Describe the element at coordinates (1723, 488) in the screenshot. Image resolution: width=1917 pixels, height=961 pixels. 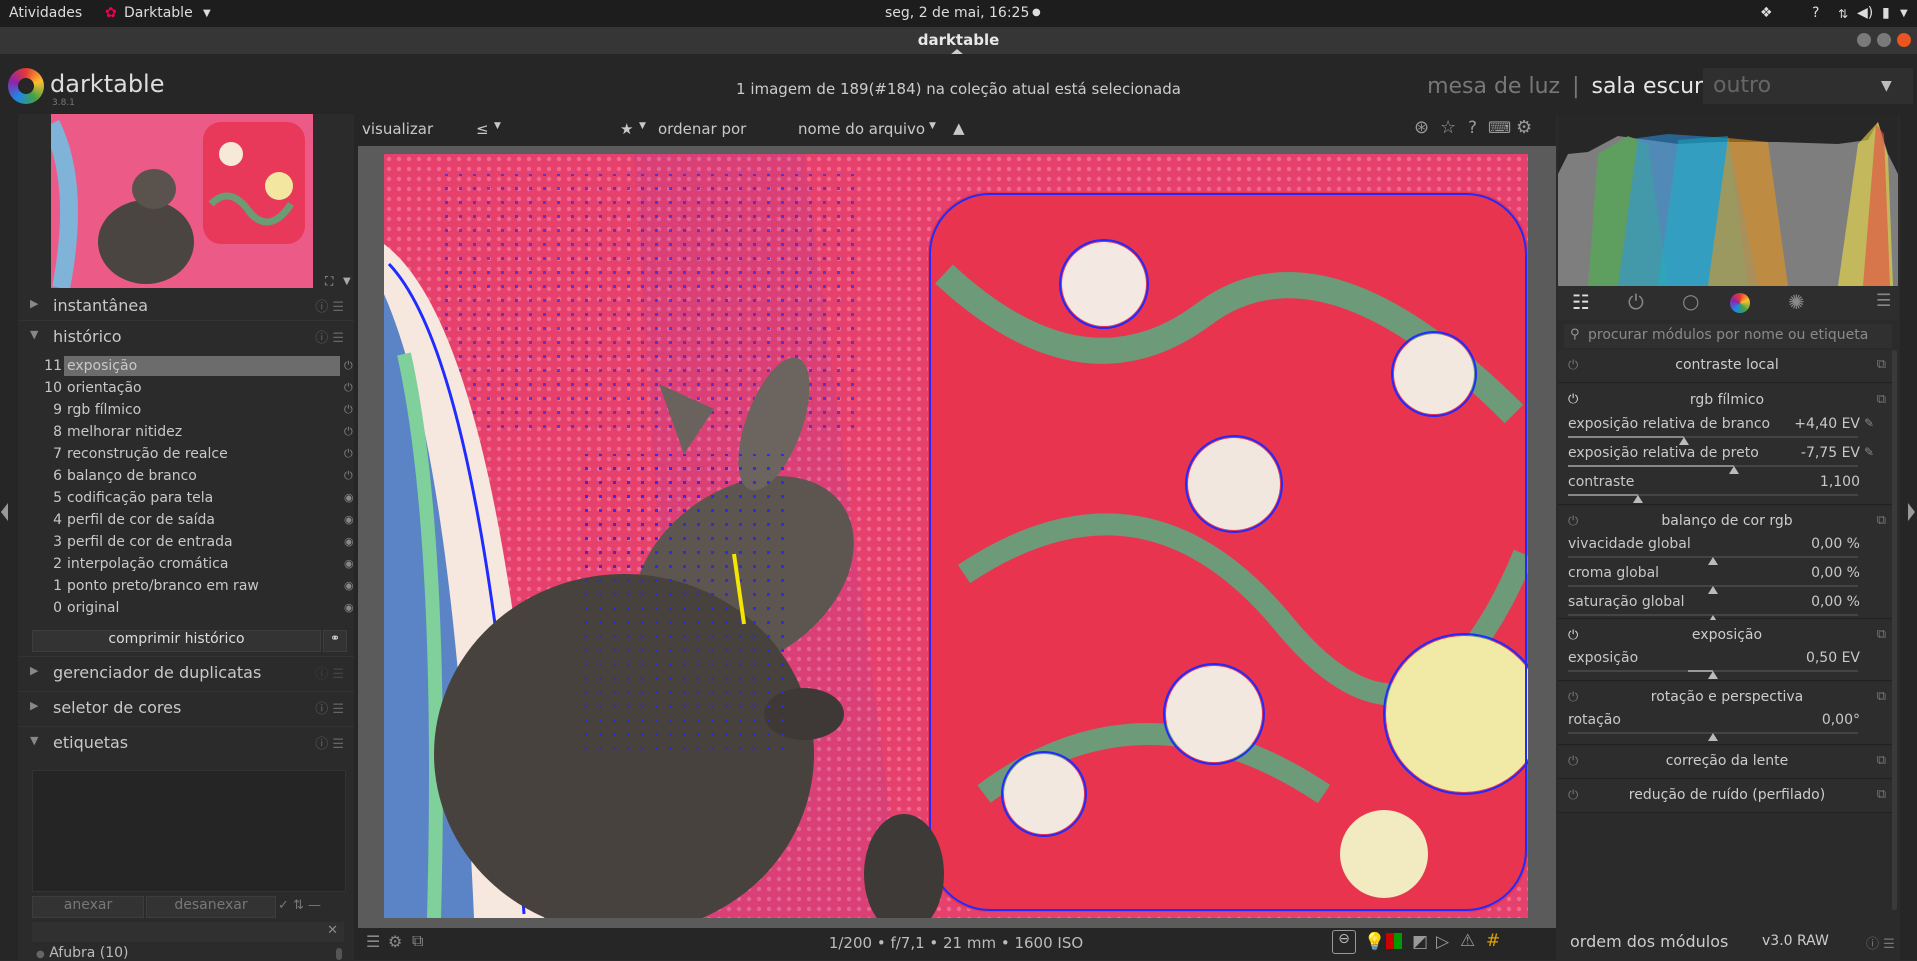
I see `slider-contrast: contraste 1,100` at that location.